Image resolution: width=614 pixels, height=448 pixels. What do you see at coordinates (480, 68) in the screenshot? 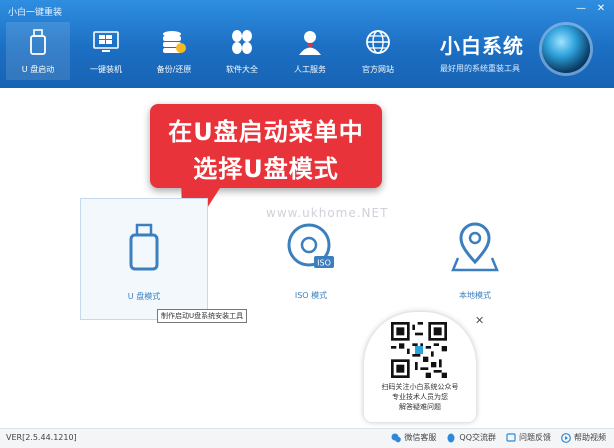
I see `brand-slogan: 最好用的系统重装工具` at bounding box center [480, 68].